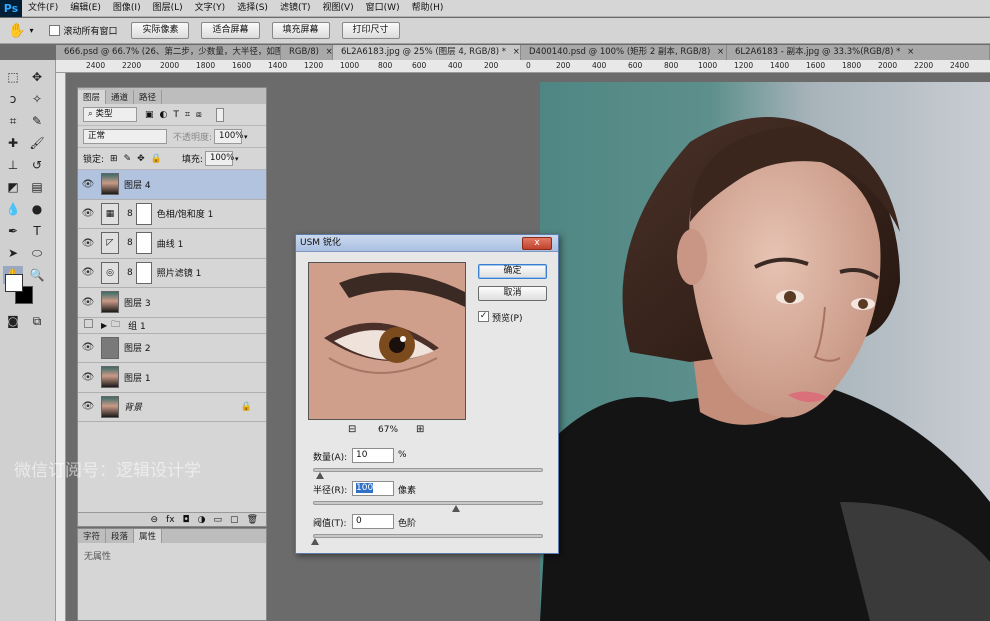 The image size is (990, 621). Describe the element at coordinates (13, 231) in the screenshot. I see `pen-tool-icon: ✒` at that location.